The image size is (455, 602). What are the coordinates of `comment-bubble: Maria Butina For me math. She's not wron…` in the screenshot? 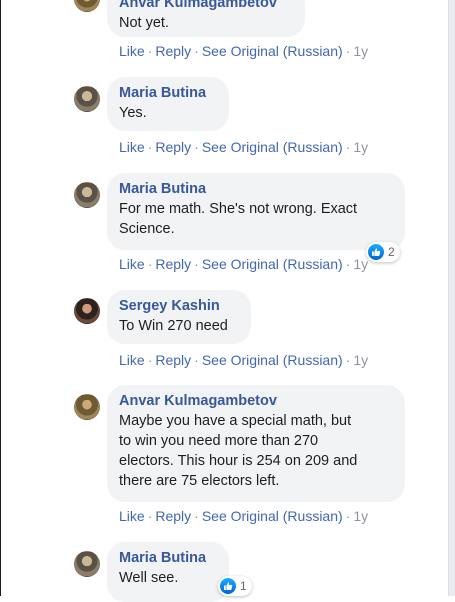 It's located at (256, 211).